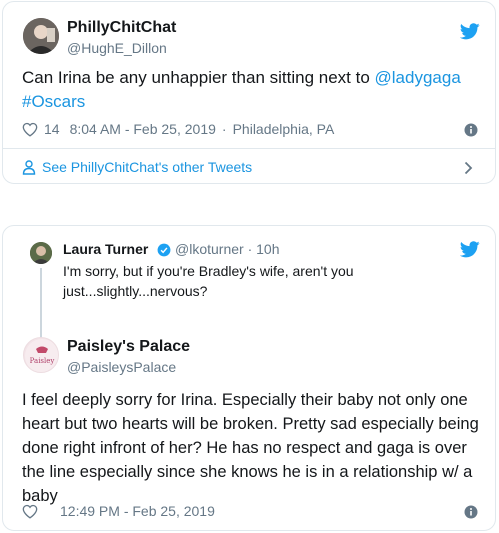 Image resolution: width=499 pixels, height=533 pixels. What do you see at coordinates (284, 129) in the screenshot?
I see `location: Philadelphia, PA` at bounding box center [284, 129].